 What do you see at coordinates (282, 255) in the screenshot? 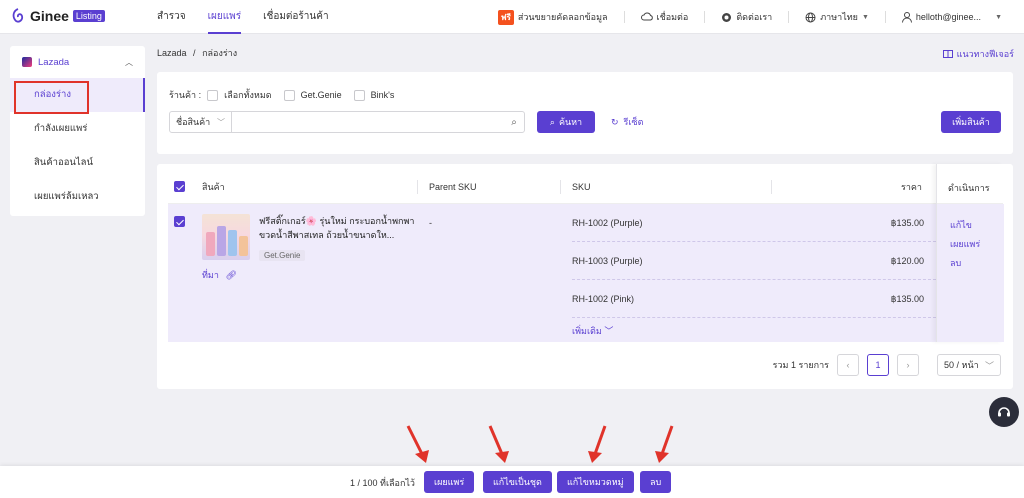
I see `shop-tag: Get.Genie` at bounding box center [282, 255].